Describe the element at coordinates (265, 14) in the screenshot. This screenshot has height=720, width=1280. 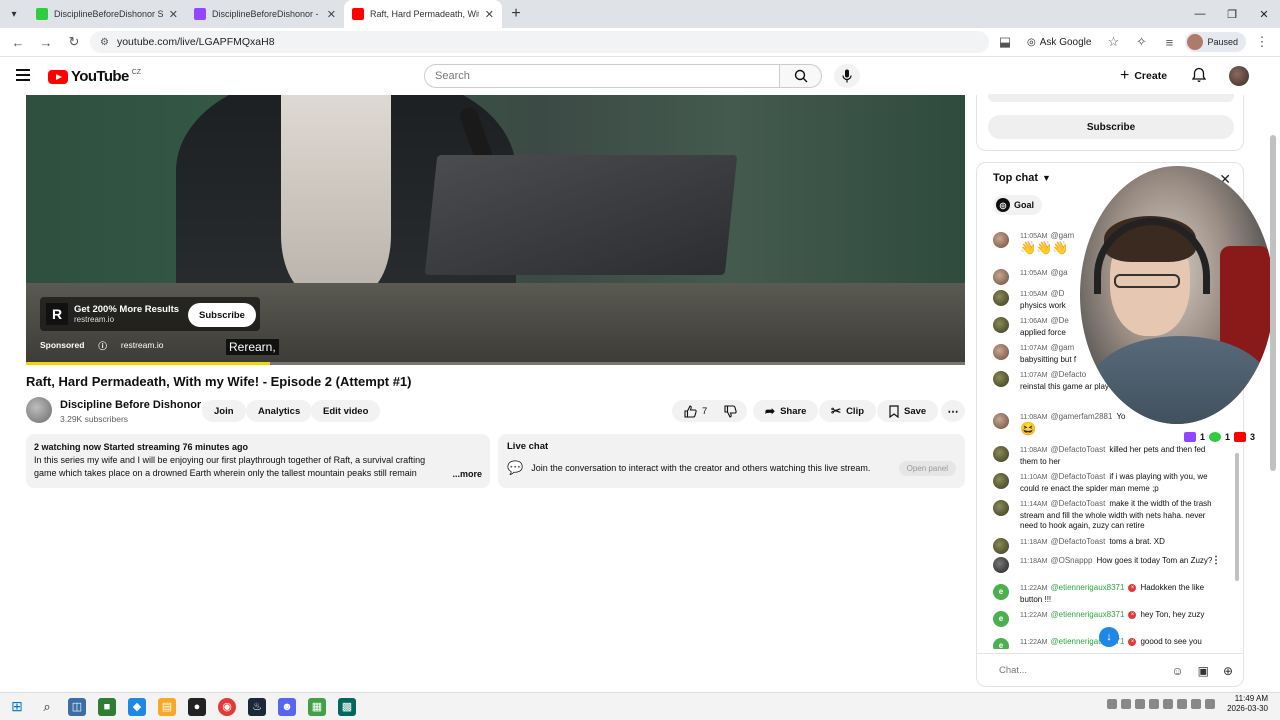
I see `browser-tab: DisciplineBeforeDishonor - Twi ✕` at that location.